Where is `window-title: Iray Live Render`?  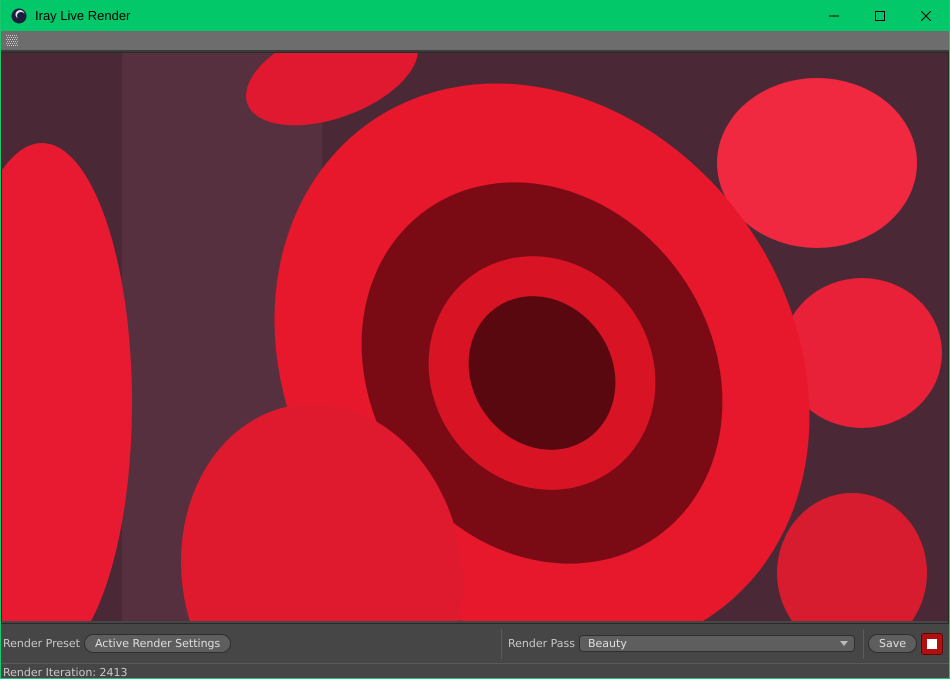 window-title: Iray Live Render is located at coordinates (82, 15).